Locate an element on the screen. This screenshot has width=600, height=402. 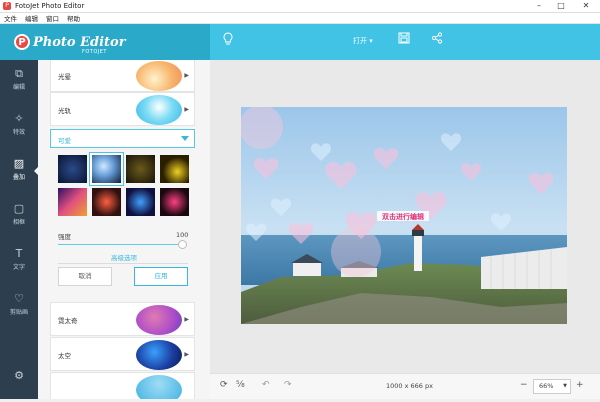
ratio-icon: ⅝ is located at coordinates (240, 385).